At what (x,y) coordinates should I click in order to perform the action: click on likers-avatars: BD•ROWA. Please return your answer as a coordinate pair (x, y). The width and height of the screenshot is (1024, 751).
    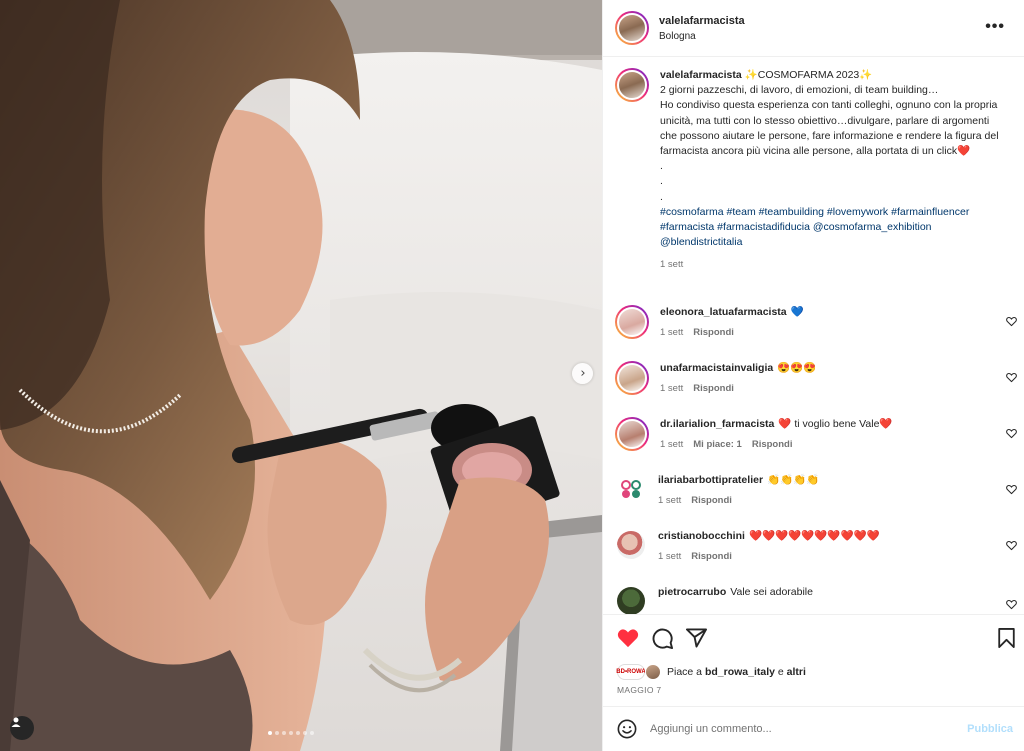
    Looking at the image, I should click on (638, 672).